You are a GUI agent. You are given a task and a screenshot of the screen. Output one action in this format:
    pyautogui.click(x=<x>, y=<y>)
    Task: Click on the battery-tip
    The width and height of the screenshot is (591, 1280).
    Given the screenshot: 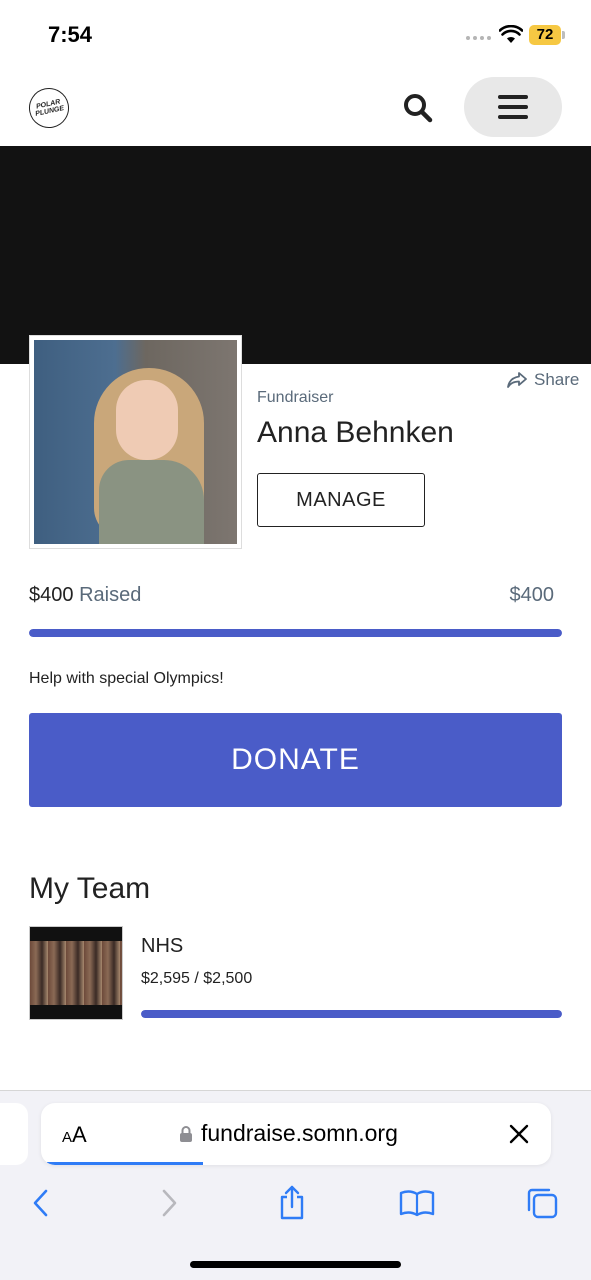 What is the action you would take?
    pyautogui.click(x=563, y=35)
    